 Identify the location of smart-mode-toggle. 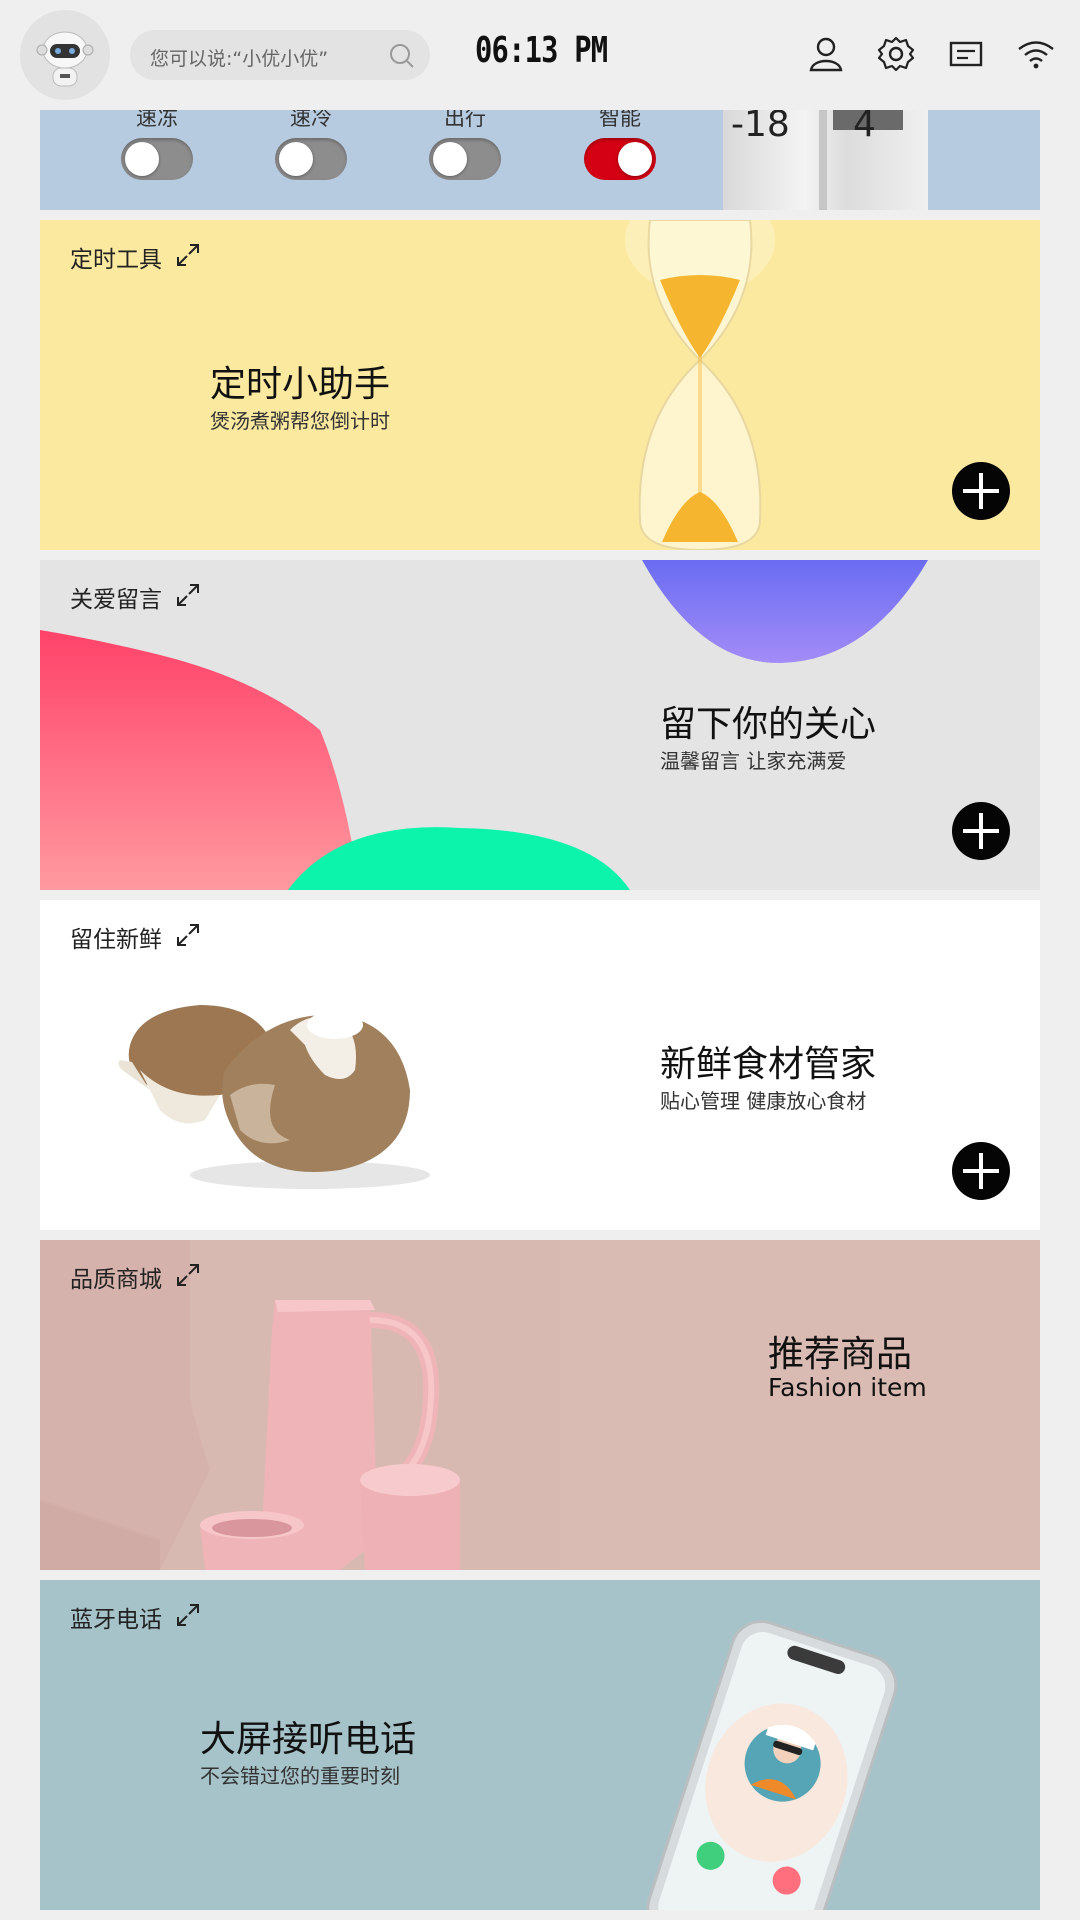
(620, 159).